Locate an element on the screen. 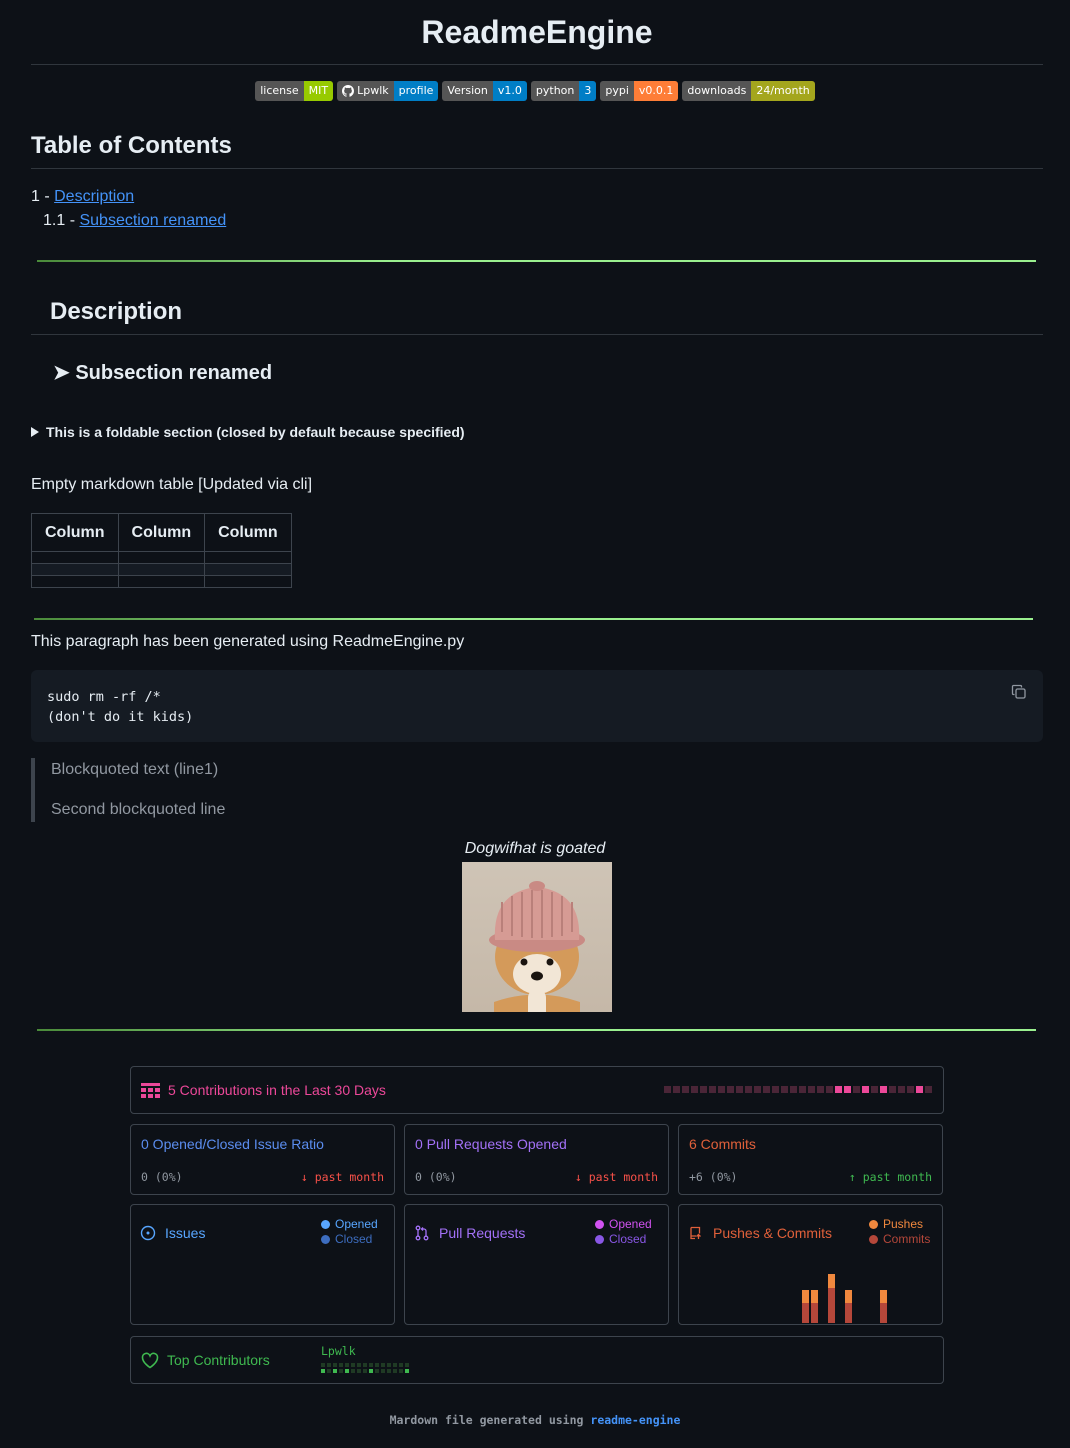 This screenshot has height=1448, width=1070. repo-push-icon is located at coordinates (695, 1233).